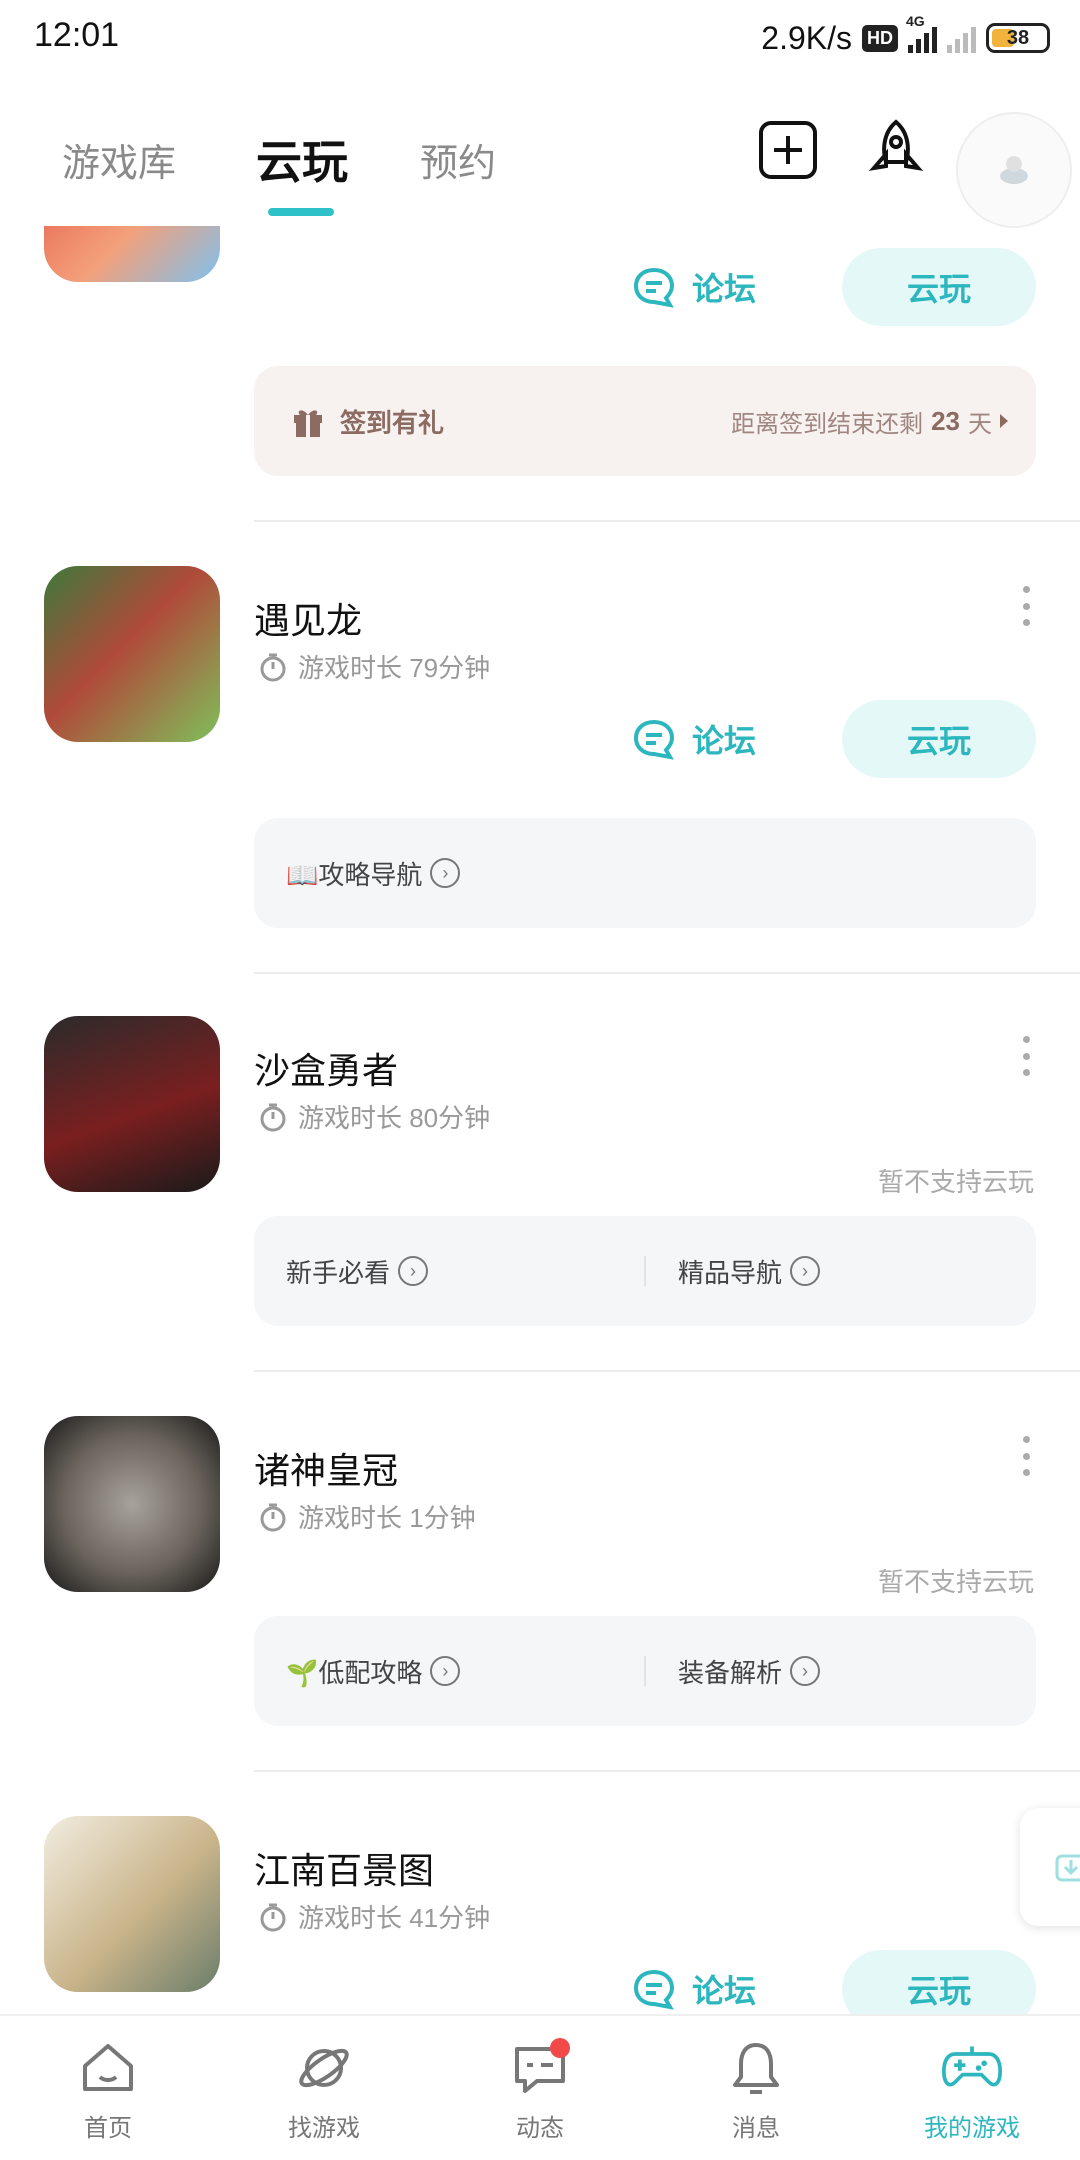 The height and width of the screenshot is (2160, 1080). I want to click on play-time: 游戏时长 79分钟, so click(374, 666).